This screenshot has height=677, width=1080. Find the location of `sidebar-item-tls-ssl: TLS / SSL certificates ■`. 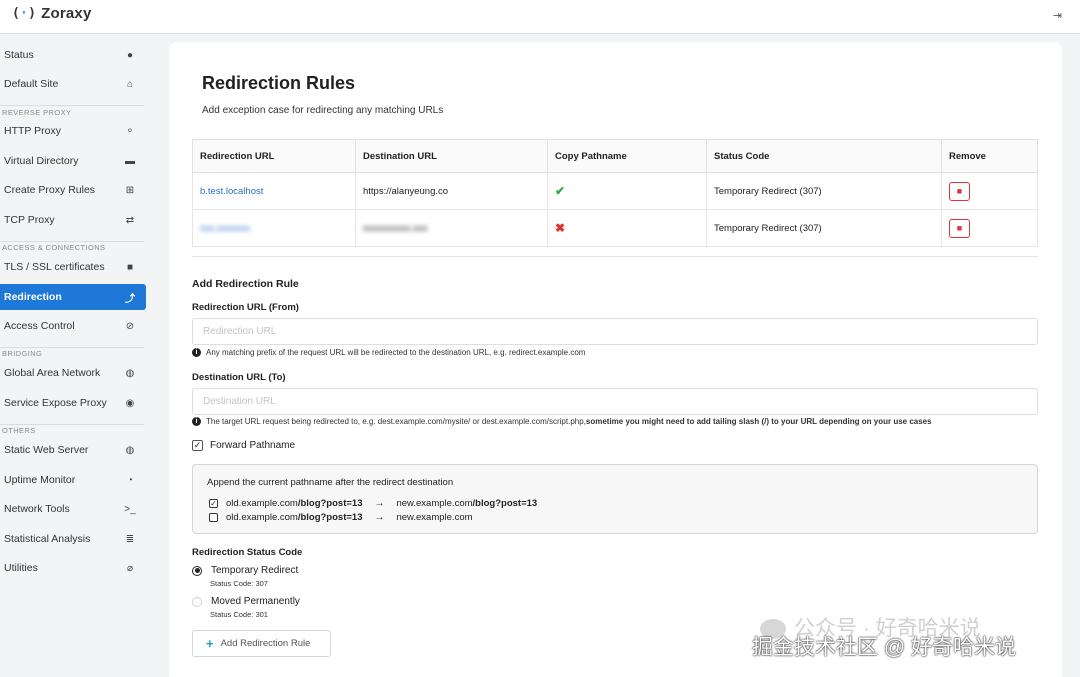

sidebar-item-tls-ssl: TLS / SSL certificates ■ is located at coordinates (73, 267).